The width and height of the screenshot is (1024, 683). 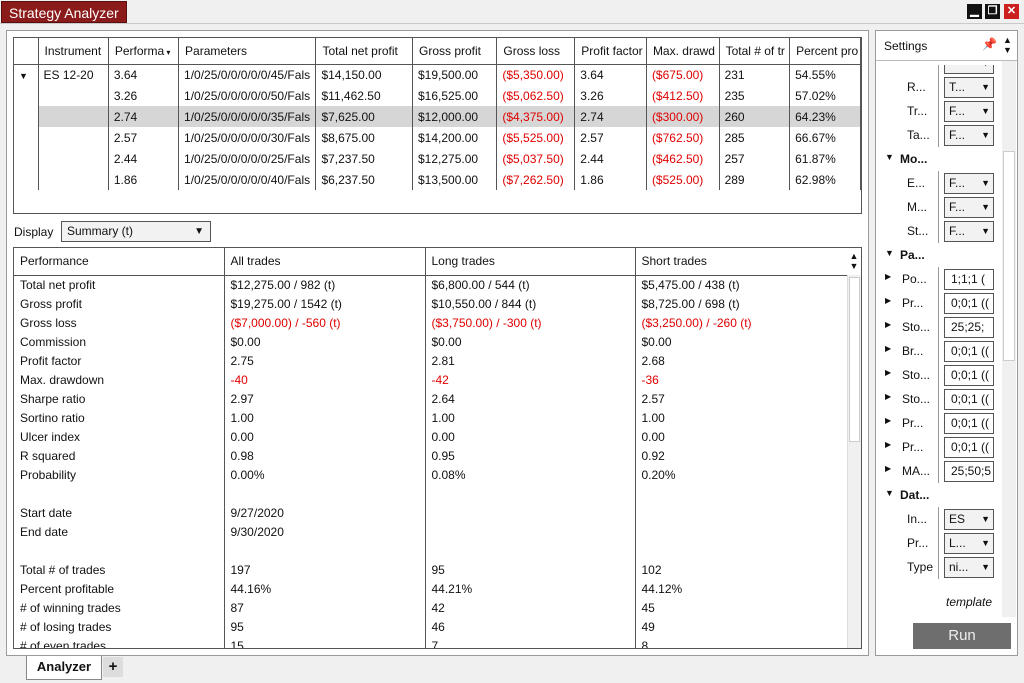 What do you see at coordinates (969, 519) in the screenshot?
I see `settings-dropdown: ES ▼` at bounding box center [969, 519].